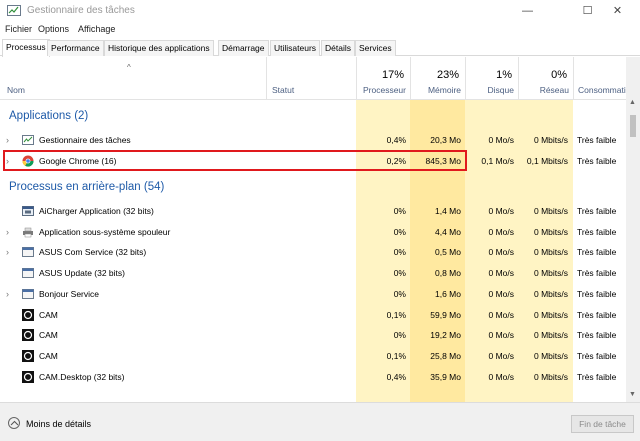 The height and width of the screenshot is (441, 640). I want to click on tab-processus: Processus, so click(26, 48).